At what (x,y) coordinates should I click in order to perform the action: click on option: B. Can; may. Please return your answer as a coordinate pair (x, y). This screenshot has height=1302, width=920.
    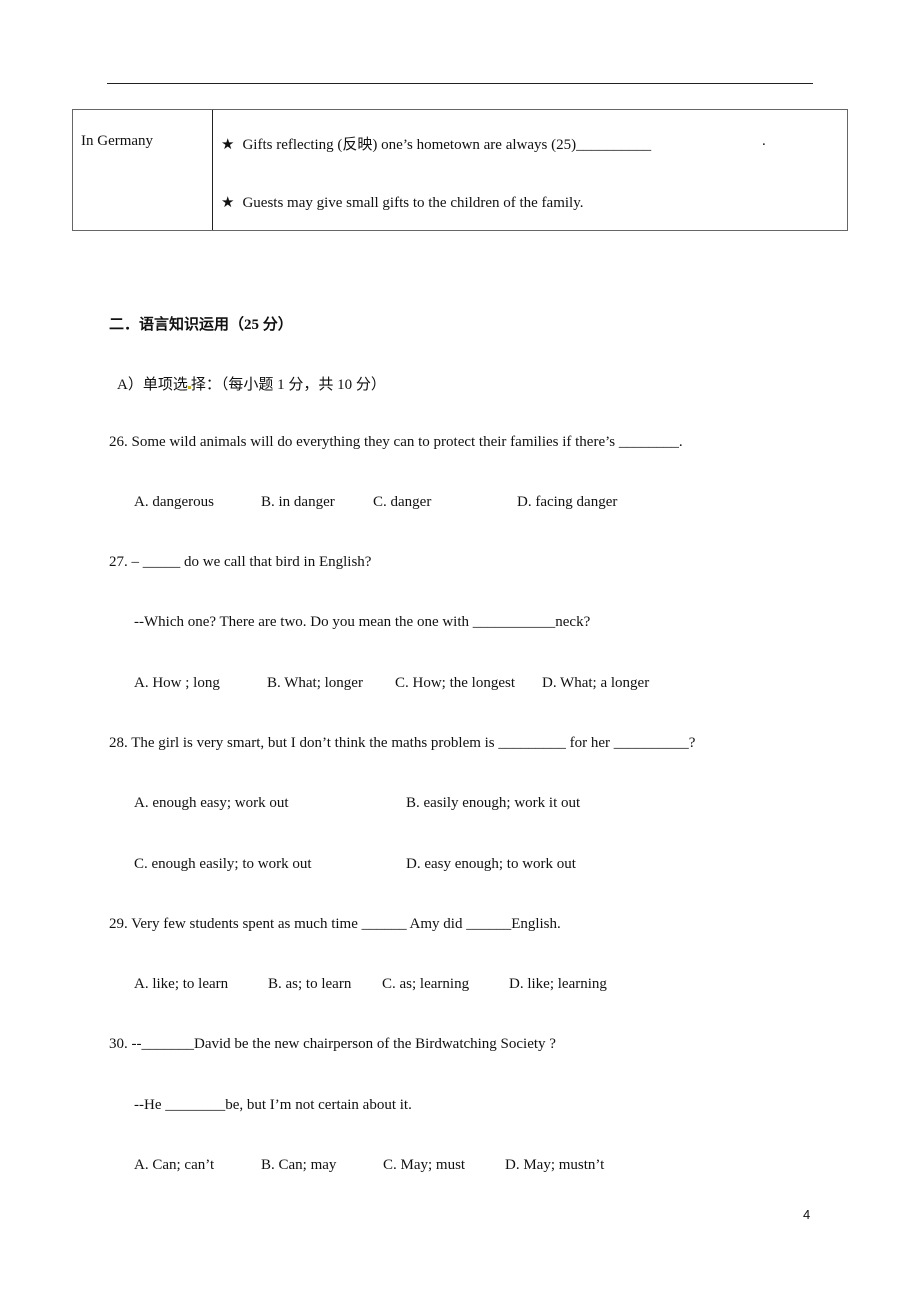
    Looking at the image, I should click on (299, 1165).